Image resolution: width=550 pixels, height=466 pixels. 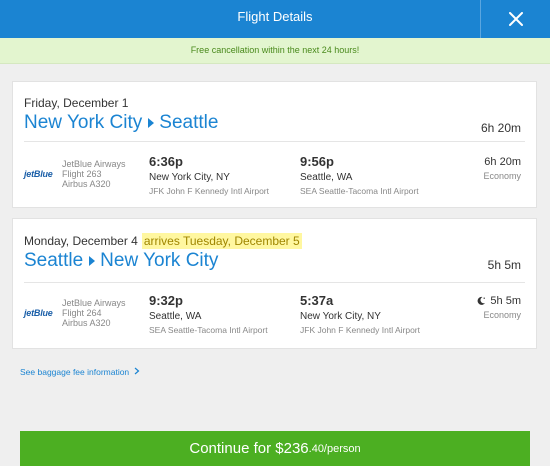 What do you see at coordinates (340, 316) in the screenshot?
I see `arrival-city: New York City, NY` at bounding box center [340, 316].